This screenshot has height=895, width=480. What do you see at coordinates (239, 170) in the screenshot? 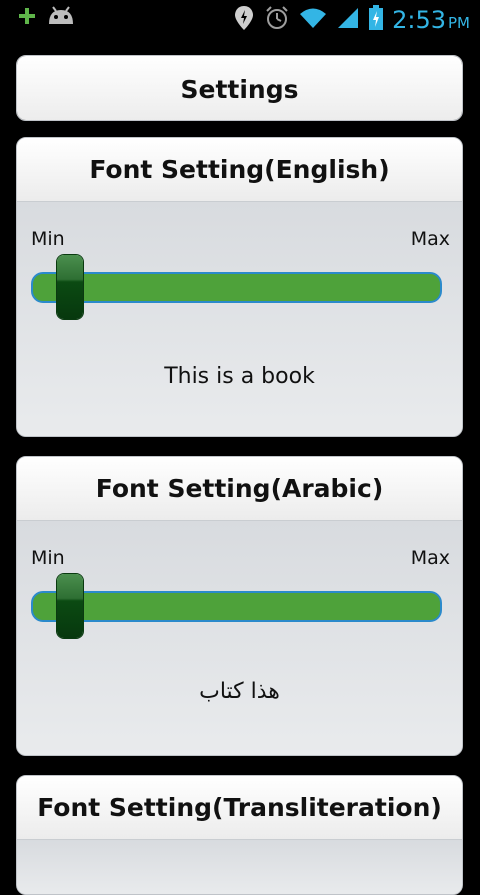
I see `english-font-title: Font Setting(English)` at bounding box center [239, 170].